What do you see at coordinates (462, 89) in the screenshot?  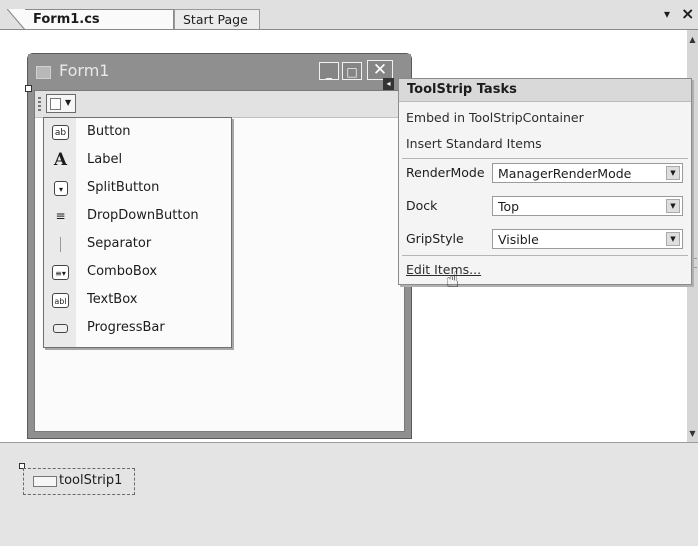 I see `panel-title: ToolStrip Tasks` at bounding box center [462, 89].